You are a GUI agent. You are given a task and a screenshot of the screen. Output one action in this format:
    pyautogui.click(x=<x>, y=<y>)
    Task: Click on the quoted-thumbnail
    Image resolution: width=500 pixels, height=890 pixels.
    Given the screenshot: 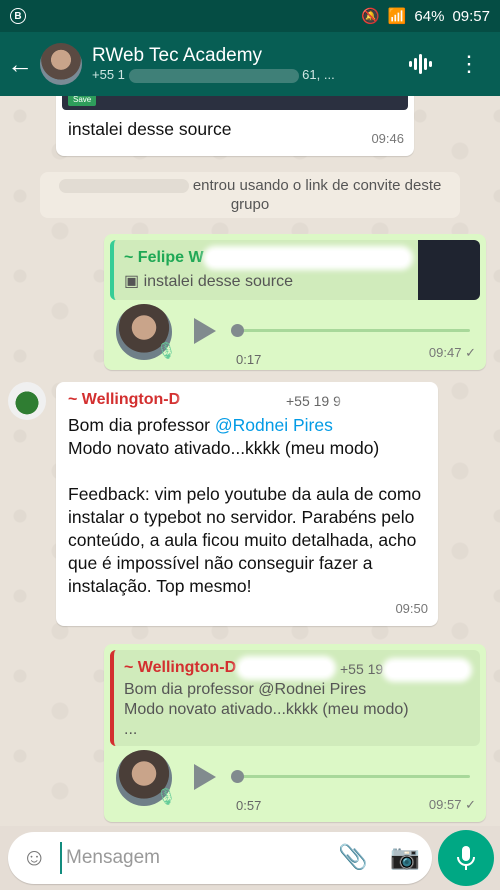 What is the action you would take?
    pyautogui.click(x=449, y=270)
    